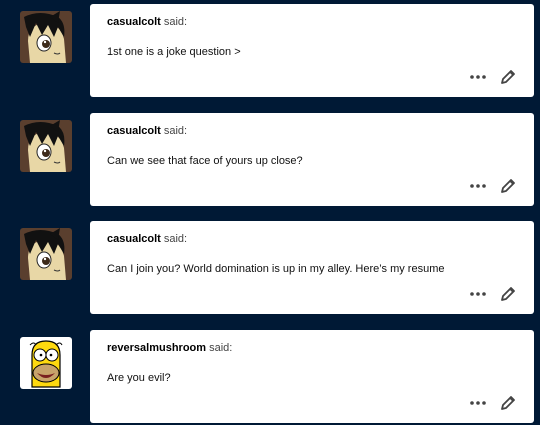 This screenshot has width=540, height=425. Describe the element at coordinates (174, 52) in the screenshot. I see `message-text: 1st one is a joke question >` at that location.